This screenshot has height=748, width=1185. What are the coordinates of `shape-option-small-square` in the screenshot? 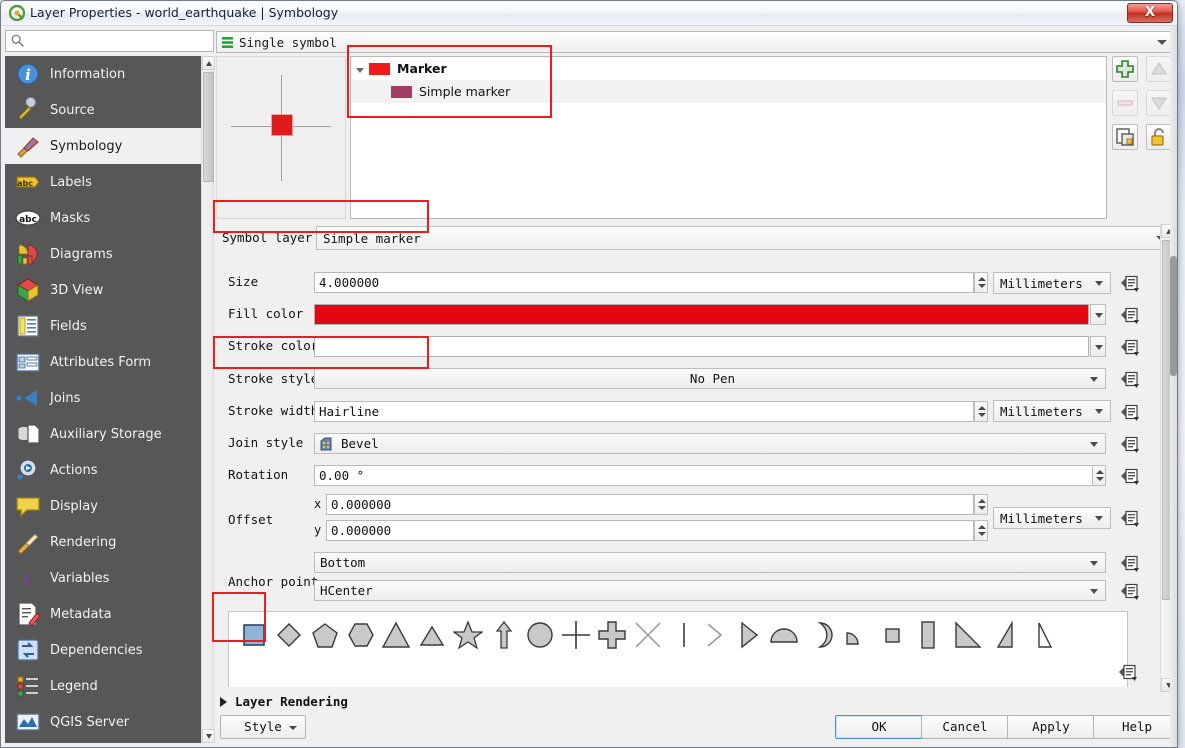 It's located at (892, 635).